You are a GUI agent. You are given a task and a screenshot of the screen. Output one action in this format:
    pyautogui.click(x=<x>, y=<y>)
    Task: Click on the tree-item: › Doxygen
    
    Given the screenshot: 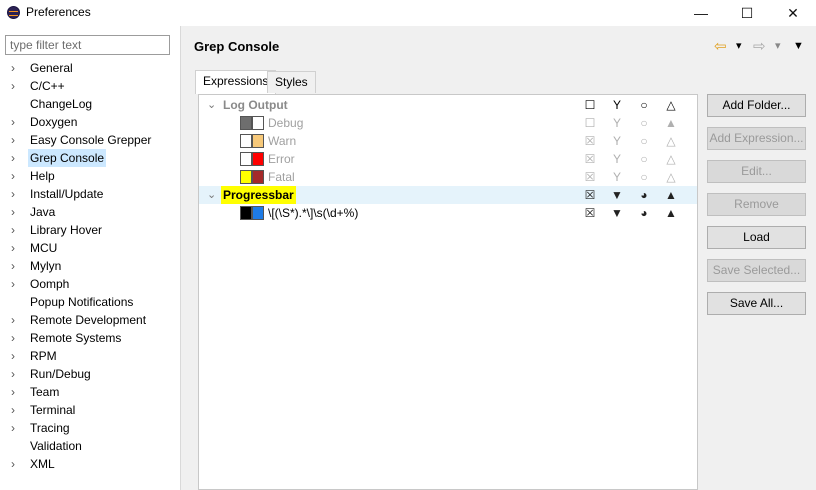 What is the action you would take?
    pyautogui.click(x=90, y=122)
    